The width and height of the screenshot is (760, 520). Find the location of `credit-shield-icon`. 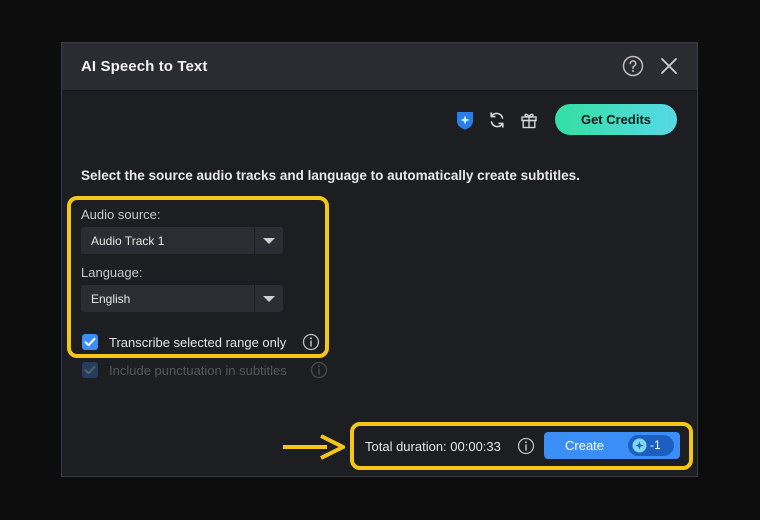

credit-shield-icon is located at coordinates (465, 120).